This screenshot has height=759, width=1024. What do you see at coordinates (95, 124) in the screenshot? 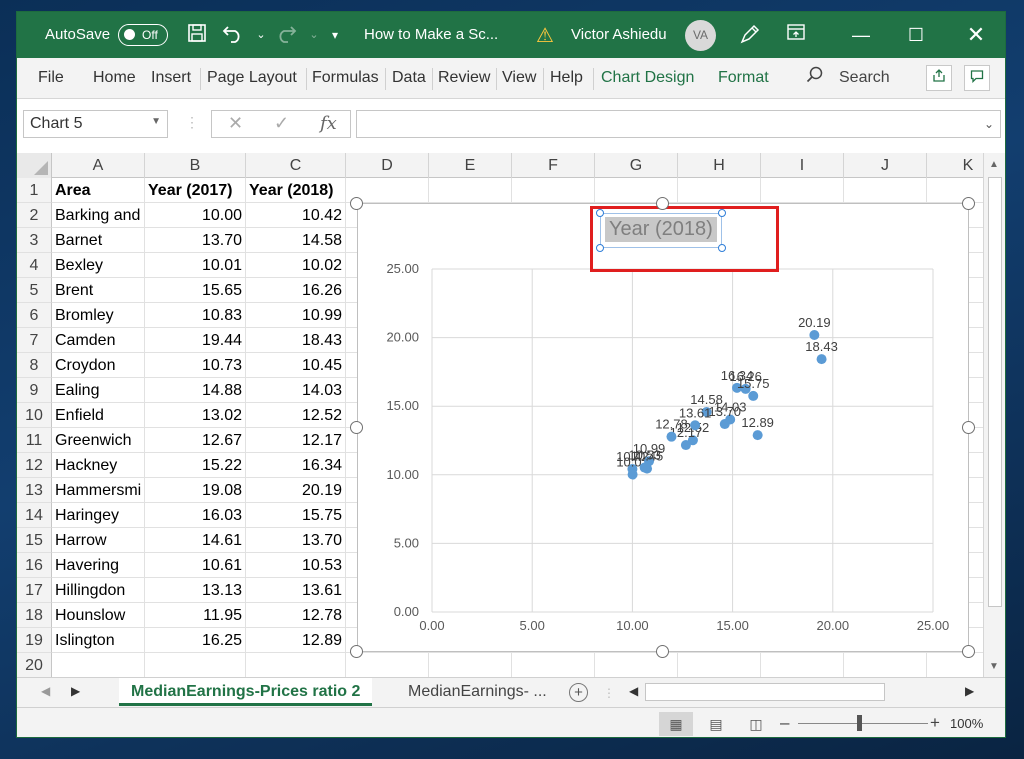
I see `name-box: Chart 5 ▼` at bounding box center [95, 124].